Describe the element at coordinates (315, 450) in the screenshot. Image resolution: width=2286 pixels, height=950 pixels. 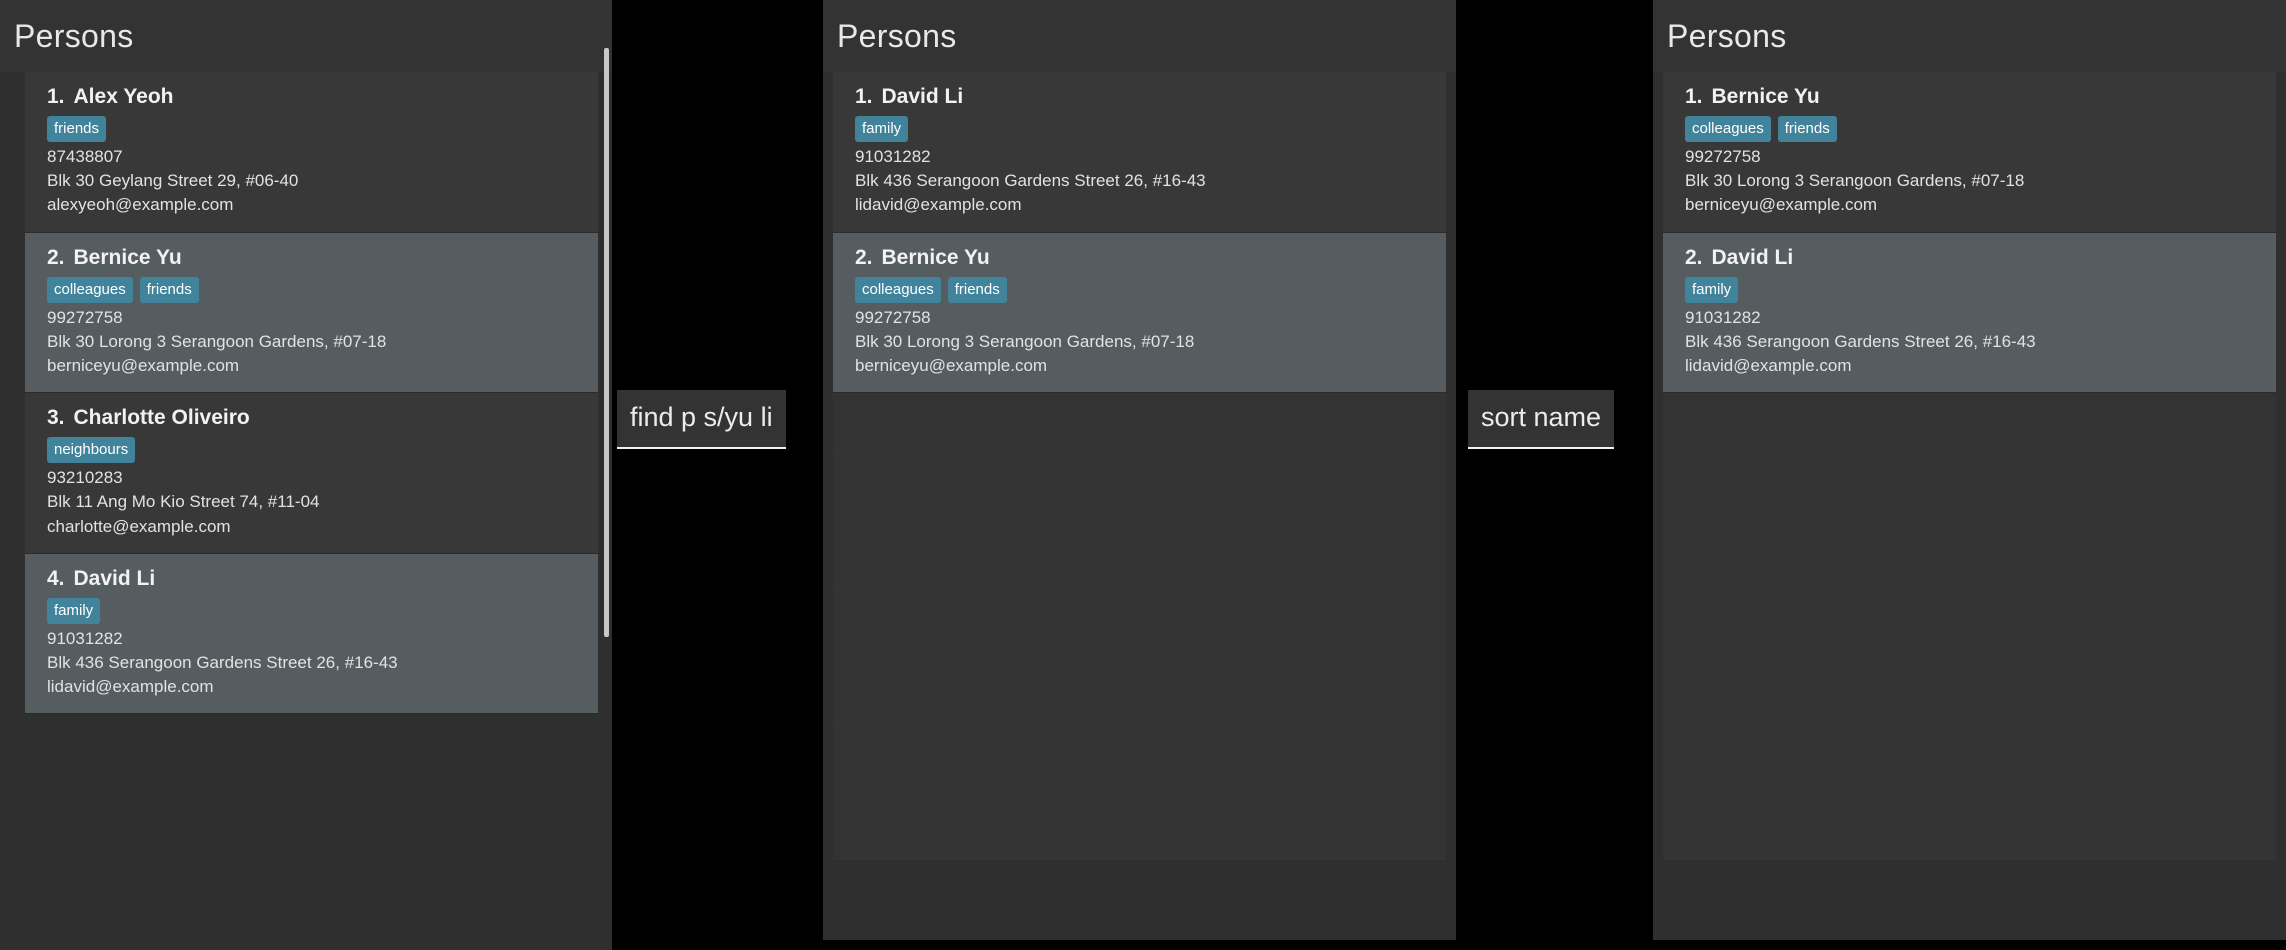
I see `person-tags: neighbours` at that location.